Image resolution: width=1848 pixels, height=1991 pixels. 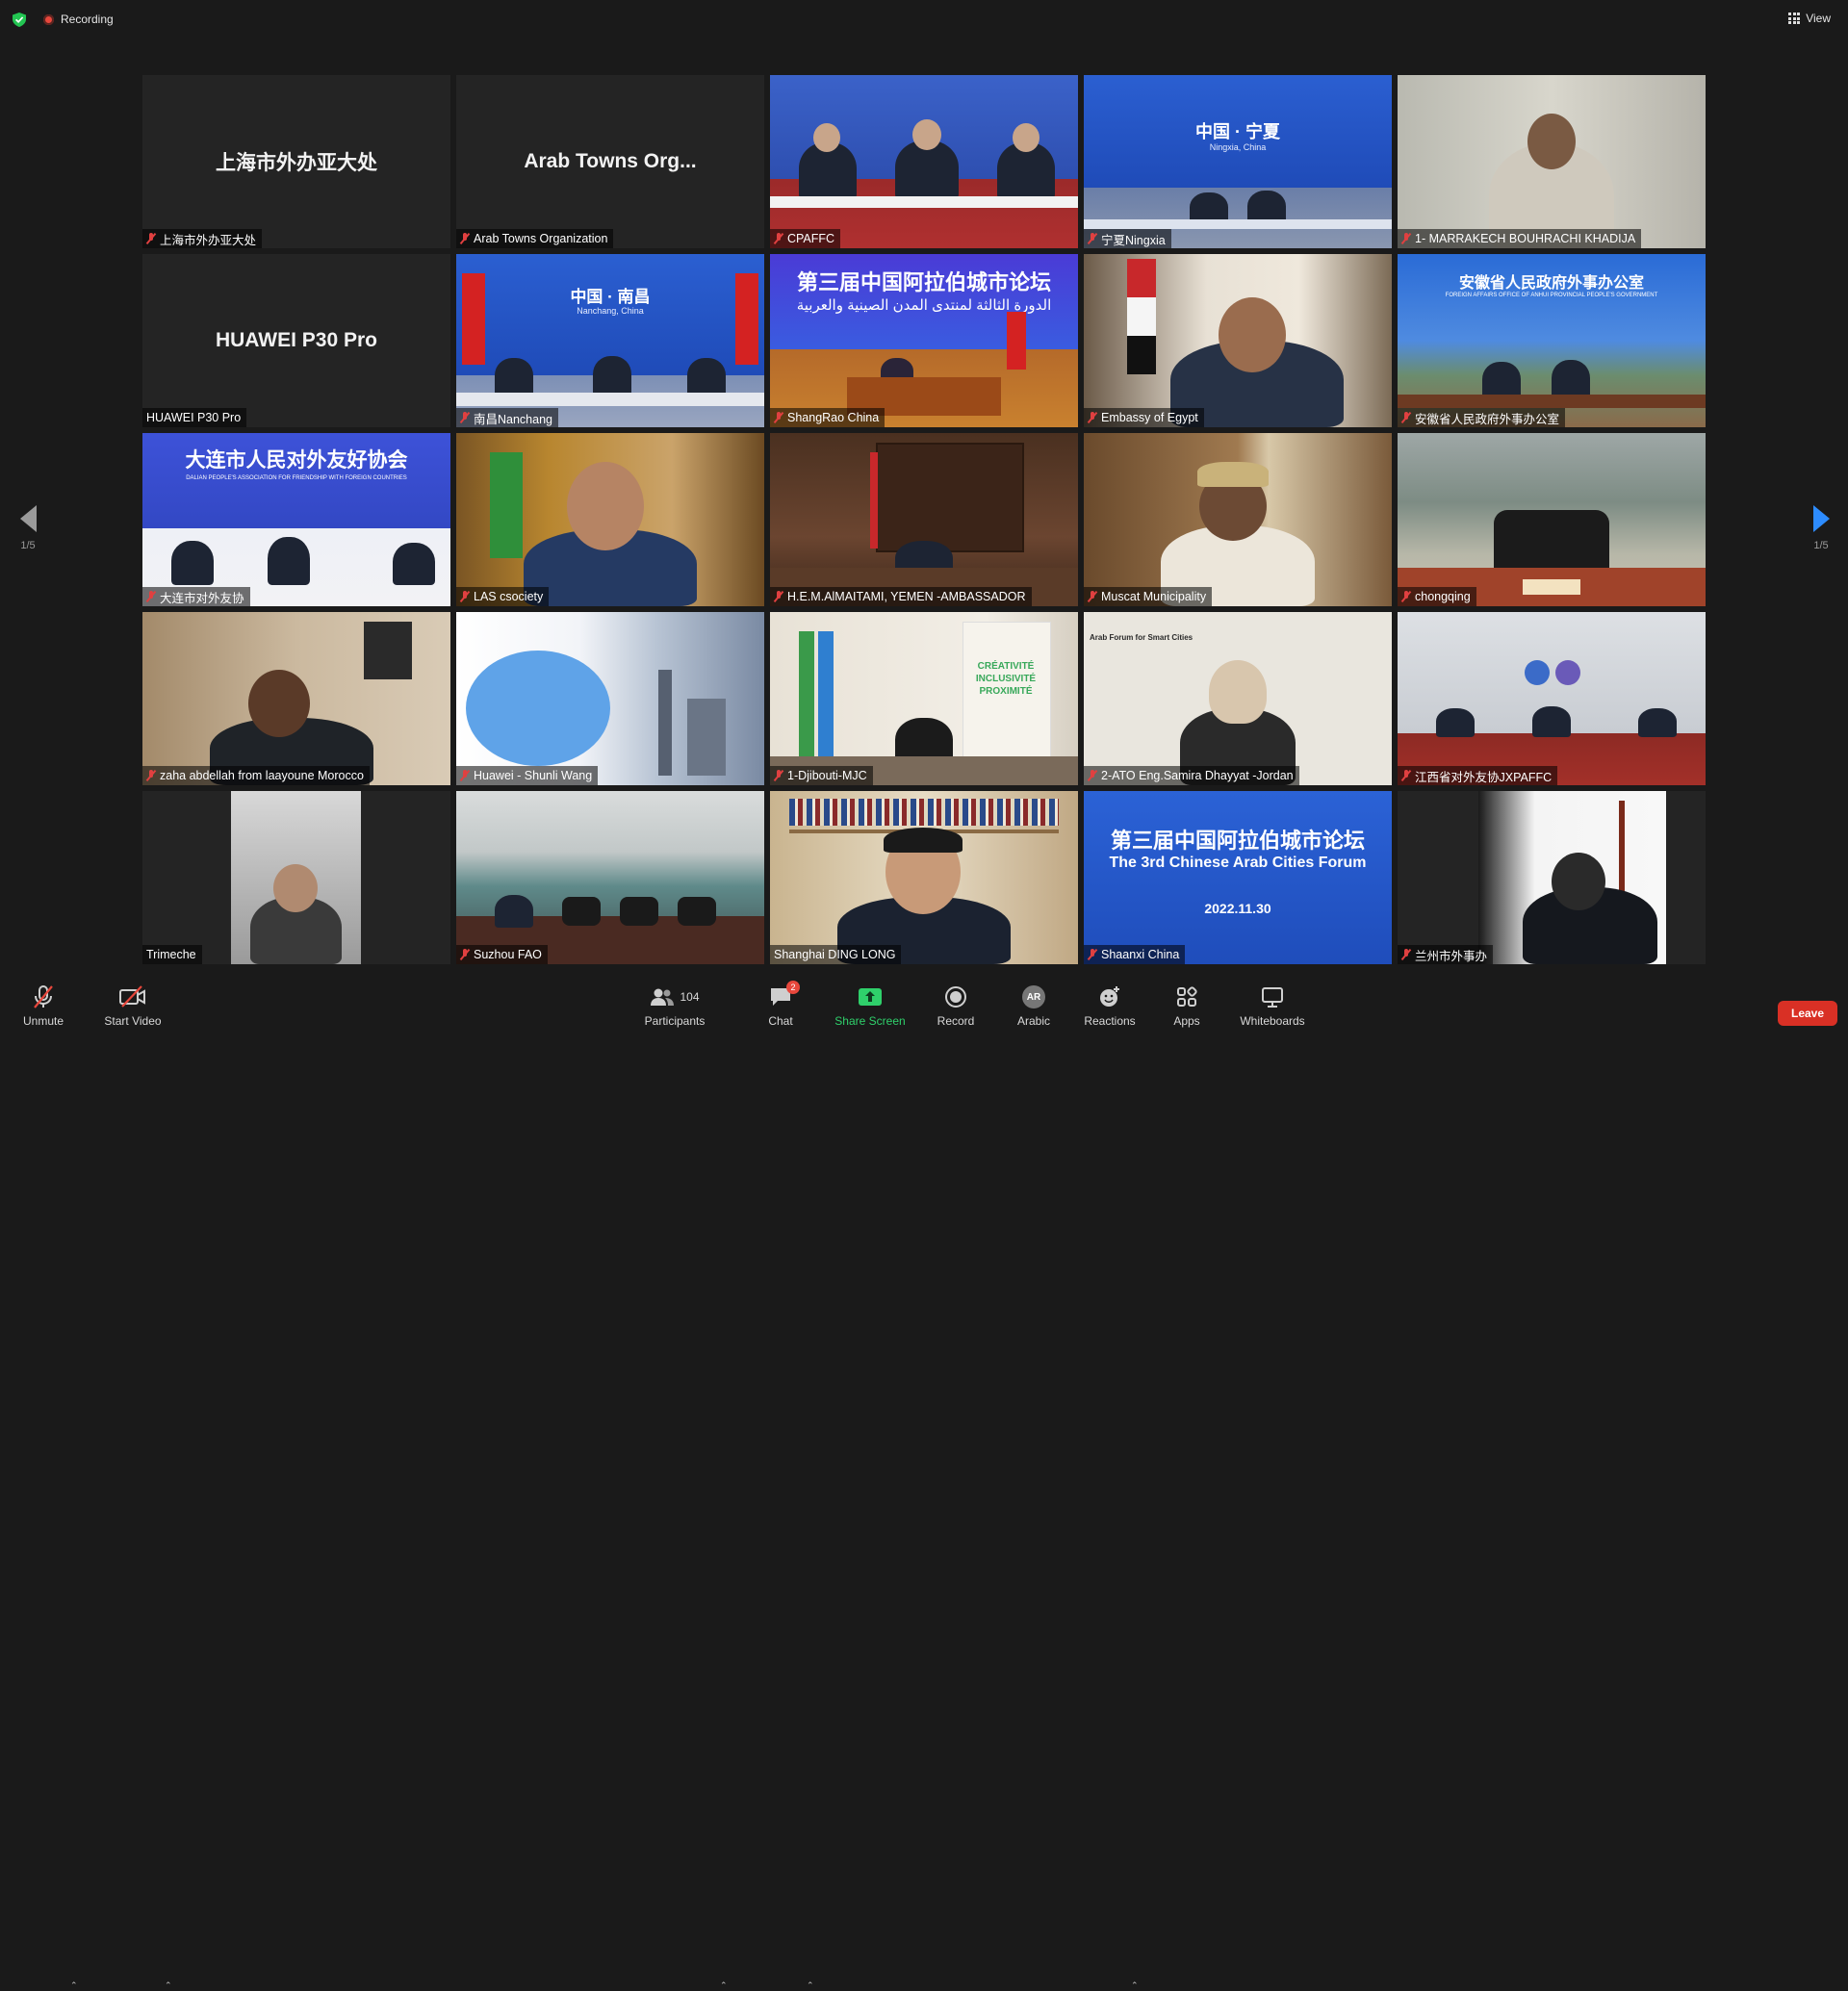 What do you see at coordinates (1809, 19) in the screenshot?
I see `view-button: View` at bounding box center [1809, 19].